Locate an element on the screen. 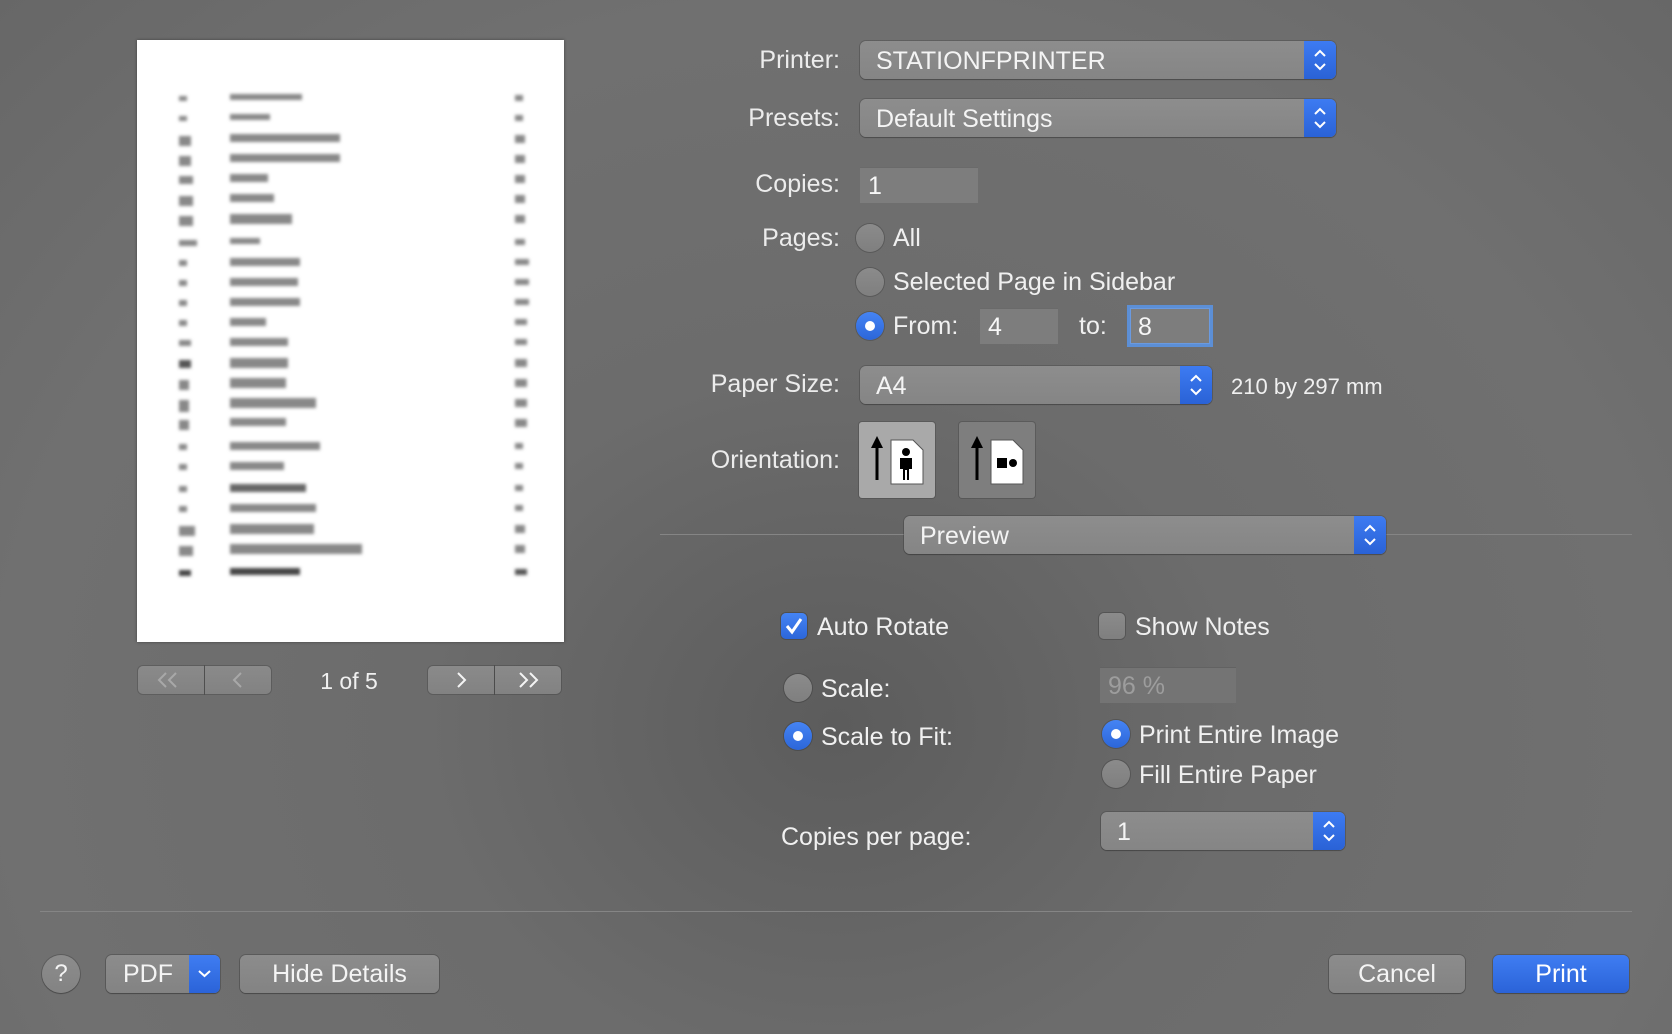 The height and width of the screenshot is (1034, 1672). footer-separator is located at coordinates (836, 911).